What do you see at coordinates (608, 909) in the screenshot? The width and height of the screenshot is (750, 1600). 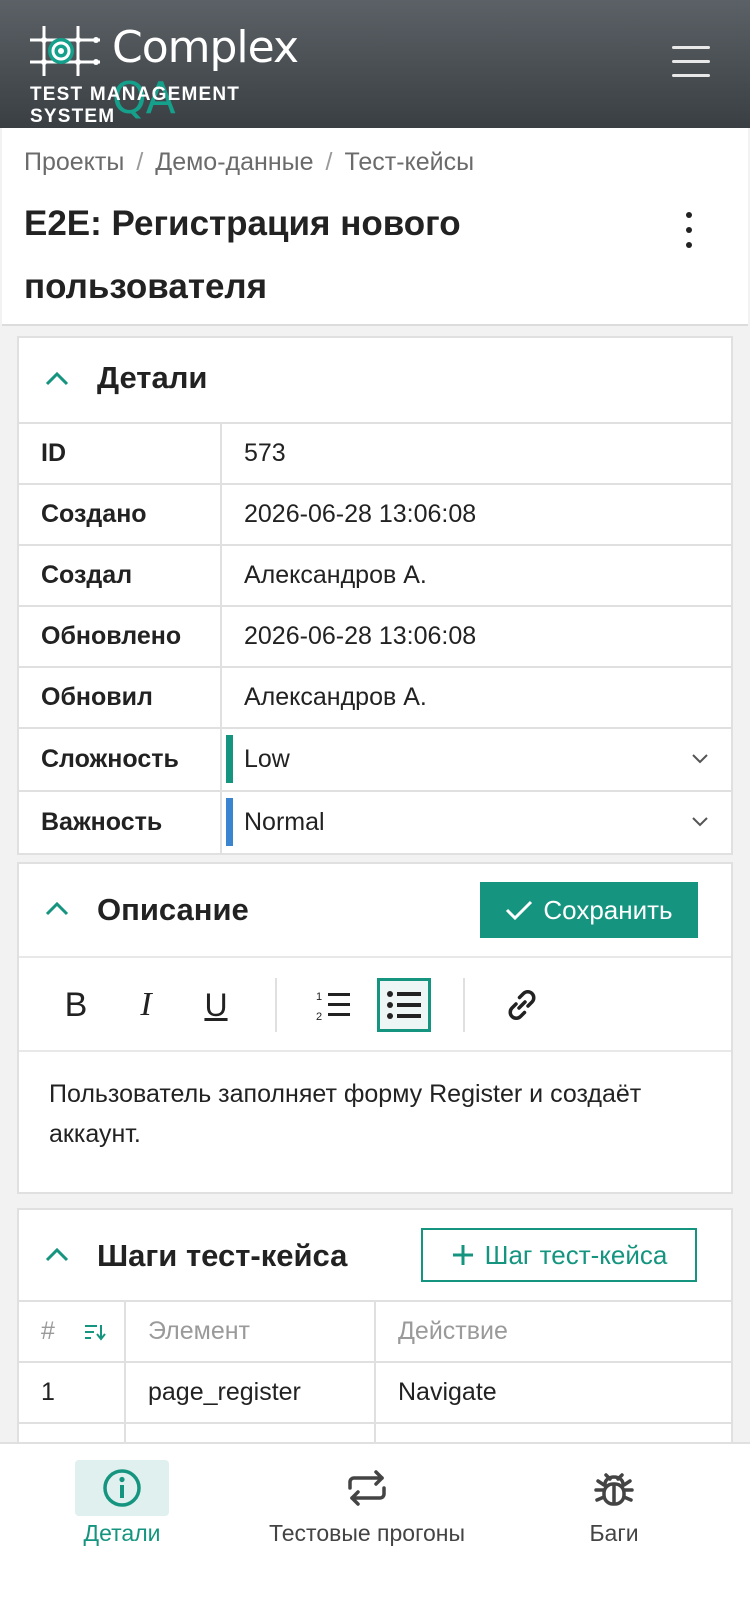 I see `save-button-label: Сохранить` at bounding box center [608, 909].